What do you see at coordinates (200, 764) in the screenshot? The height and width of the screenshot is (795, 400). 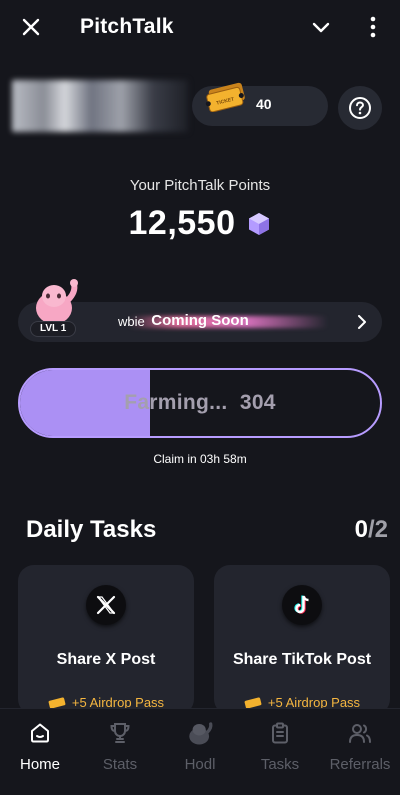 I see `nav-label: Hodl` at bounding box center [200, 764].